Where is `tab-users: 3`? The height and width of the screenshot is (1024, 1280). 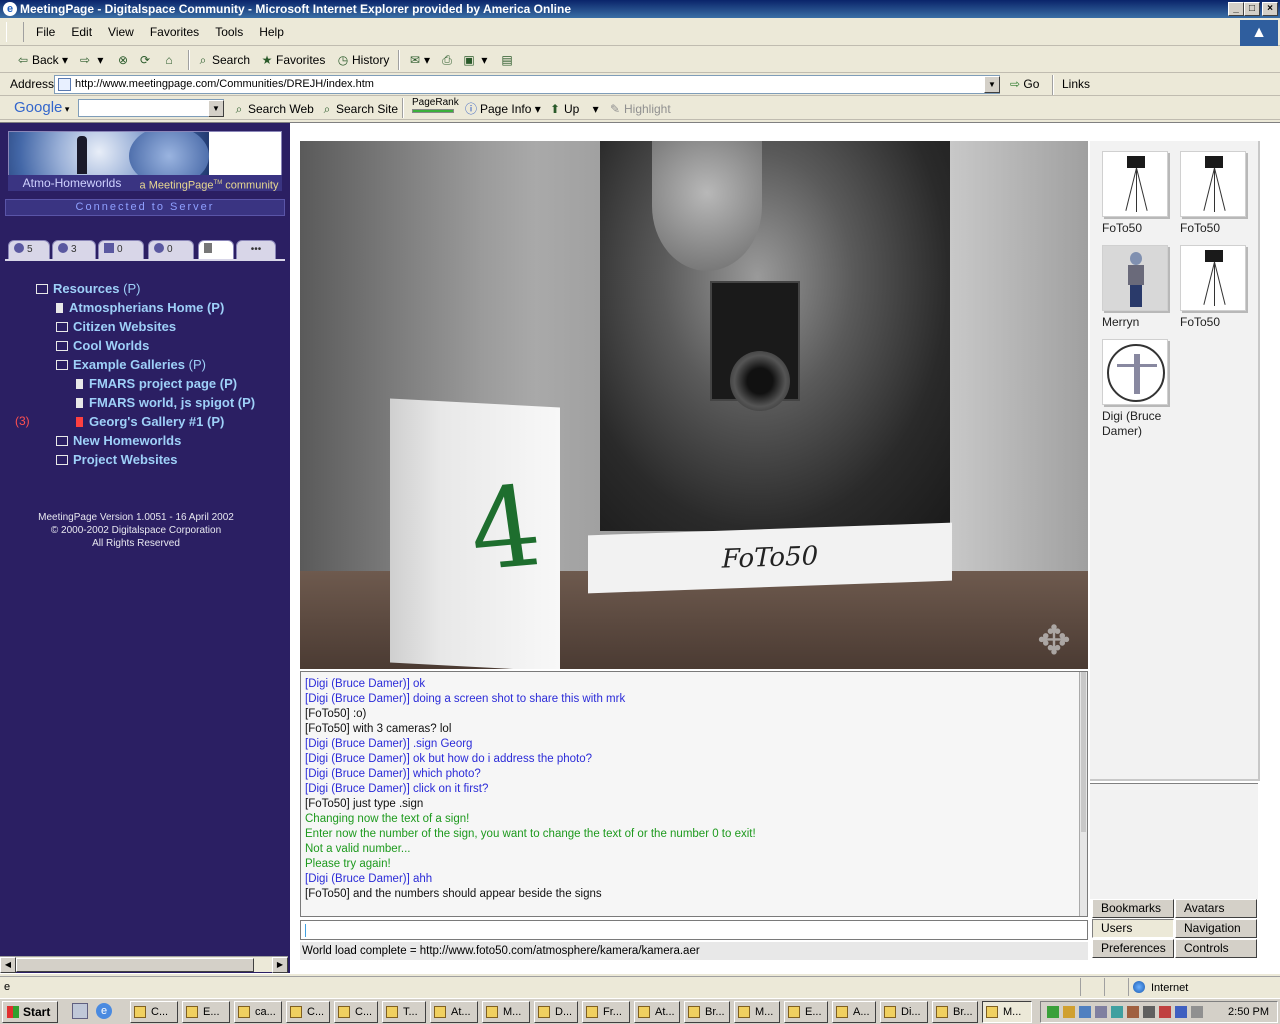
tab-users: 3 is located at coordinates (74, 250).